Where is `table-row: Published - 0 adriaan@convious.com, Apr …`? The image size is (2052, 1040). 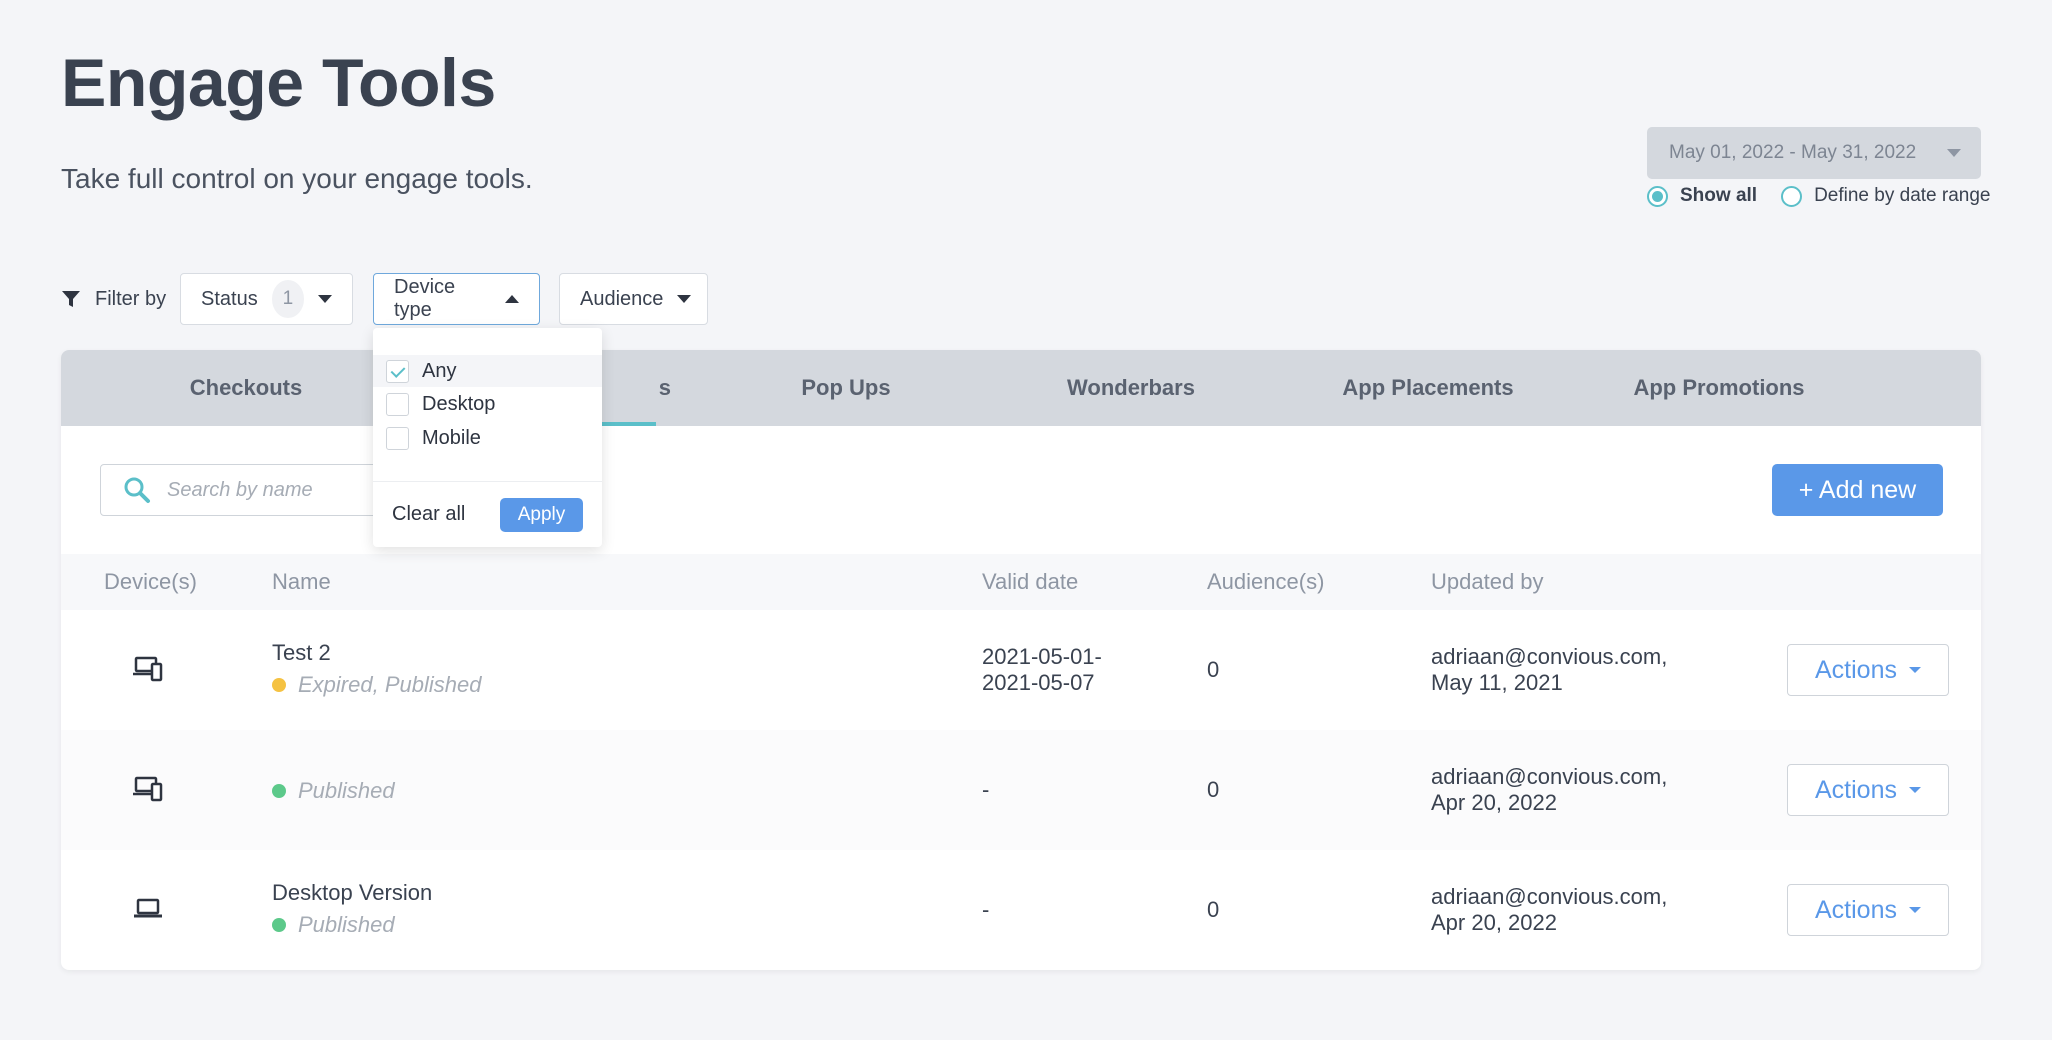
table-row: Published - 0 adriaan@convious.com, Apr … is located at coordinates (1021, 790).